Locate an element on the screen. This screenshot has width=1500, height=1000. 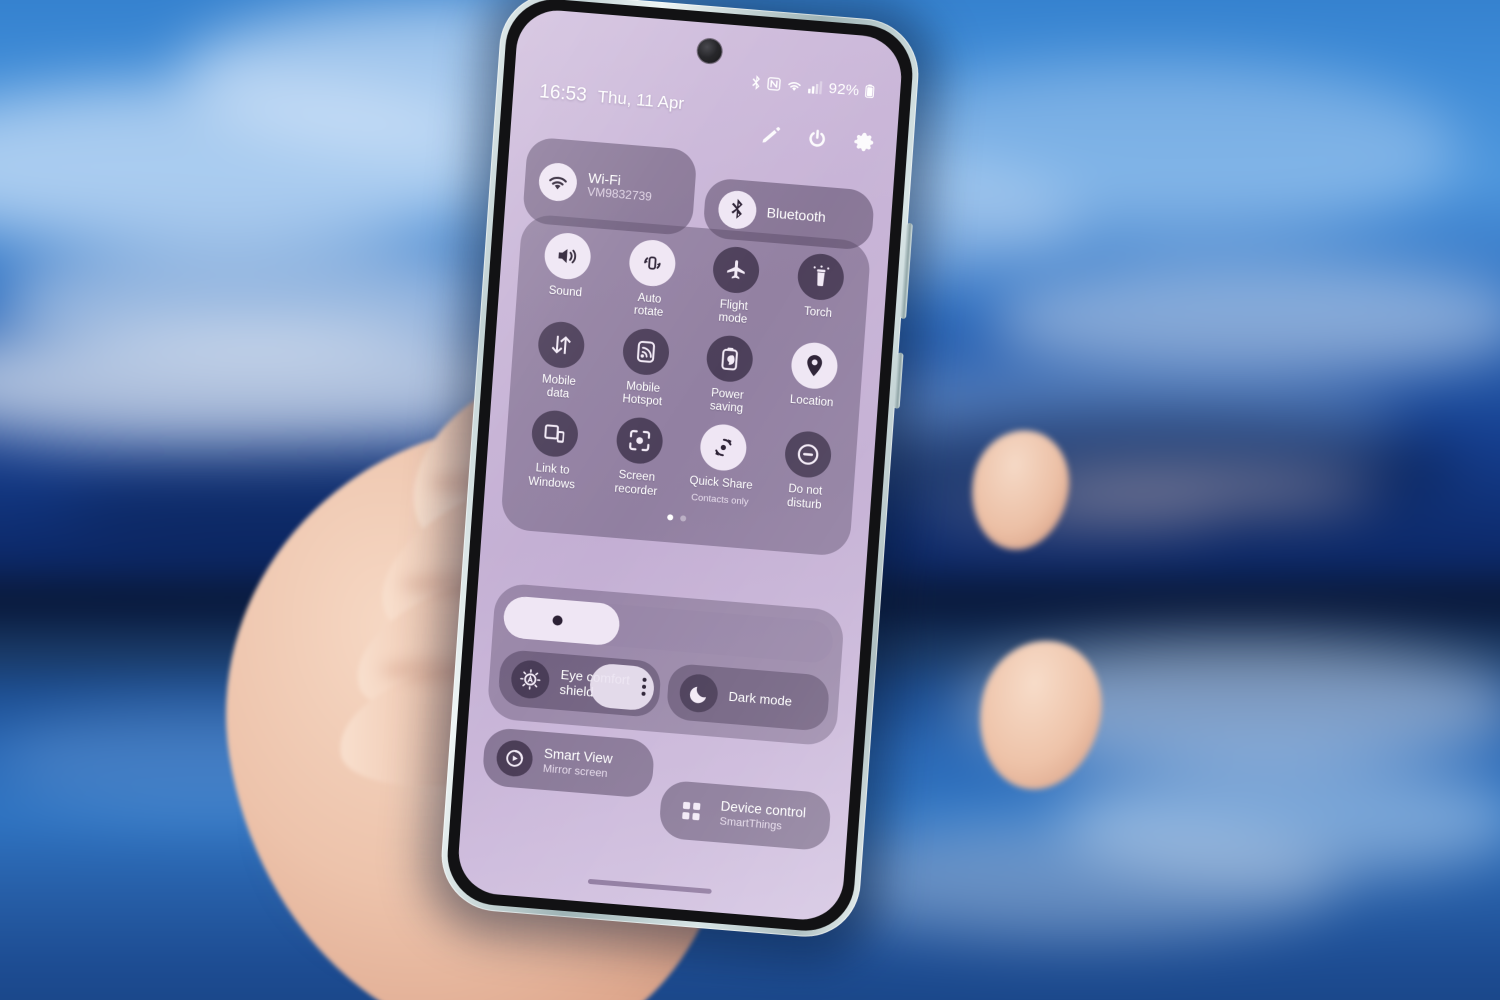
power-icon is located at coordinates (817, 138).